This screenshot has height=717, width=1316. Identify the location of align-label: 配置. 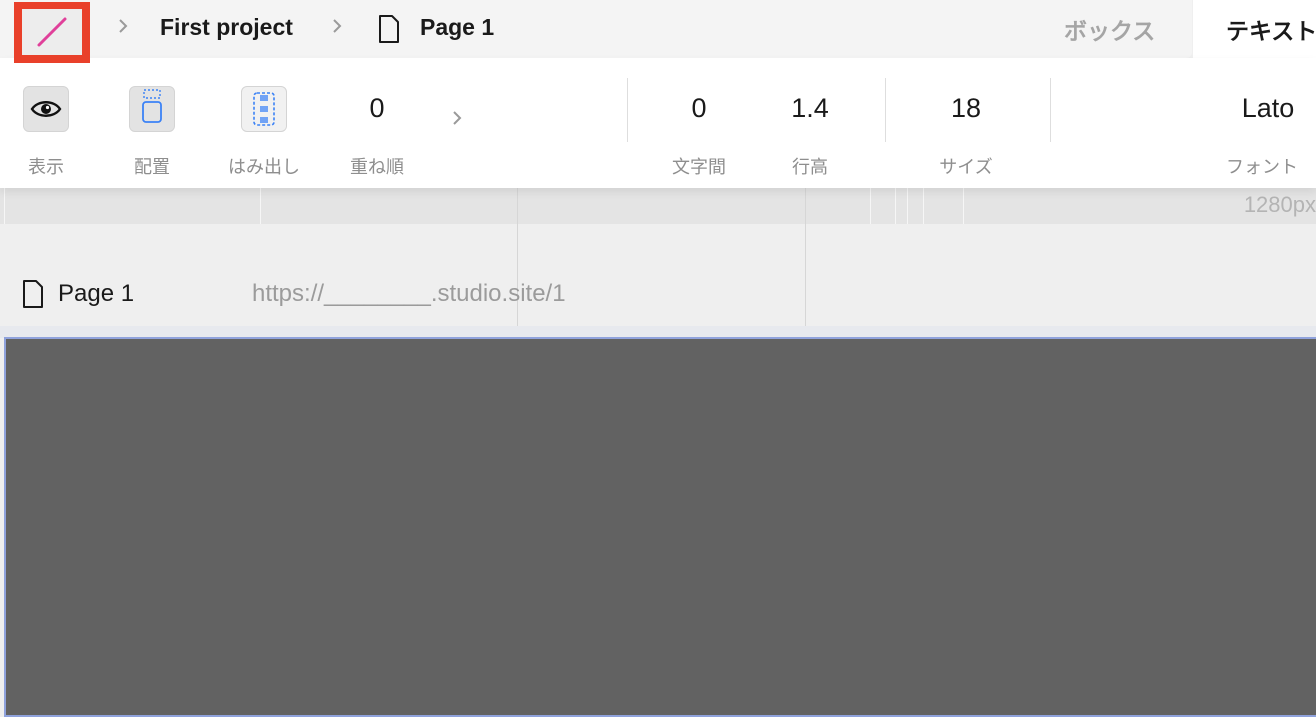
(152, 167).